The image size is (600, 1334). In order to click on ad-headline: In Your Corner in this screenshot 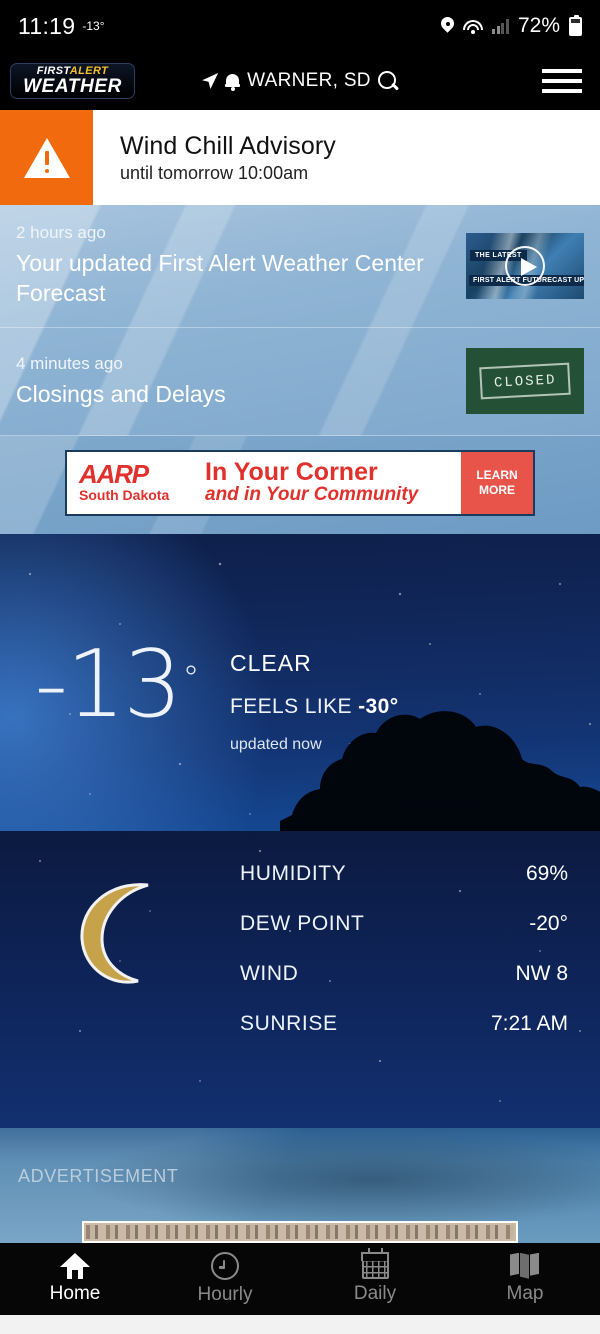, I will do `click(291, 472)`.